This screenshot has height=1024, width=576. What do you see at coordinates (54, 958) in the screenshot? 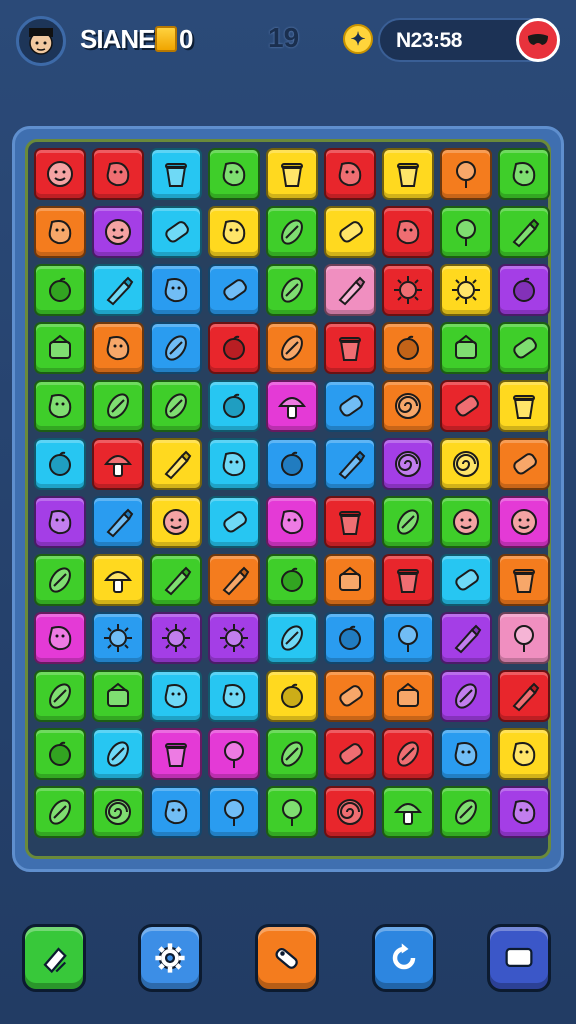
I see `flashlight-button` at bounding box center [54, 958].